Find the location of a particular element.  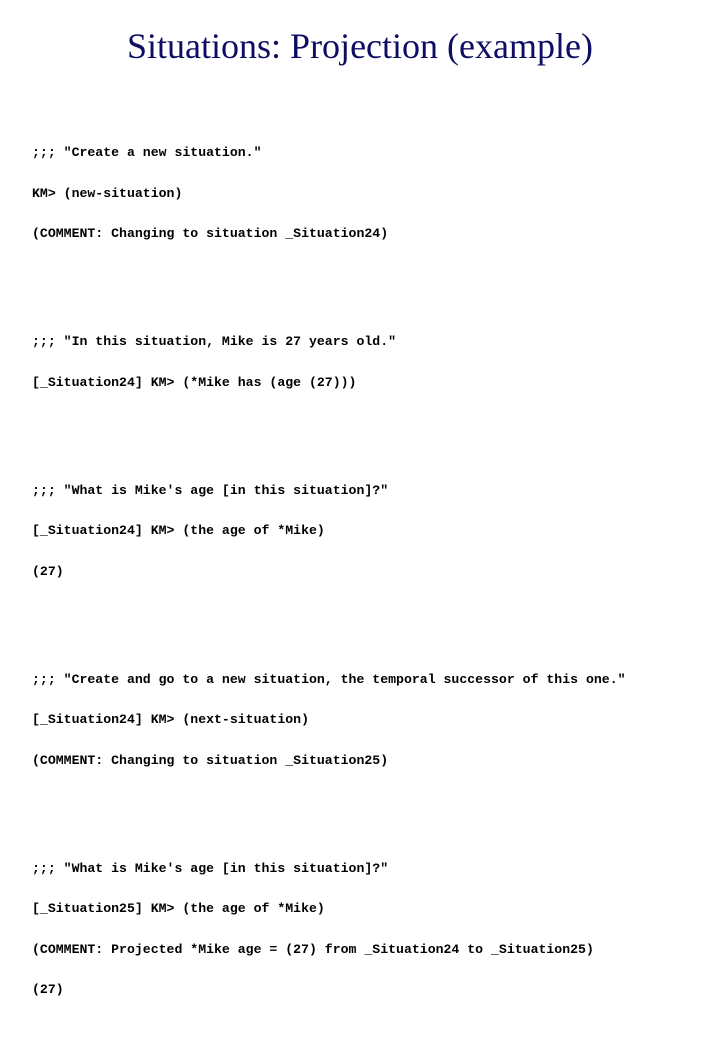

comment-line: ;;; "Create a new situation." is located at coordinates (147, 152).